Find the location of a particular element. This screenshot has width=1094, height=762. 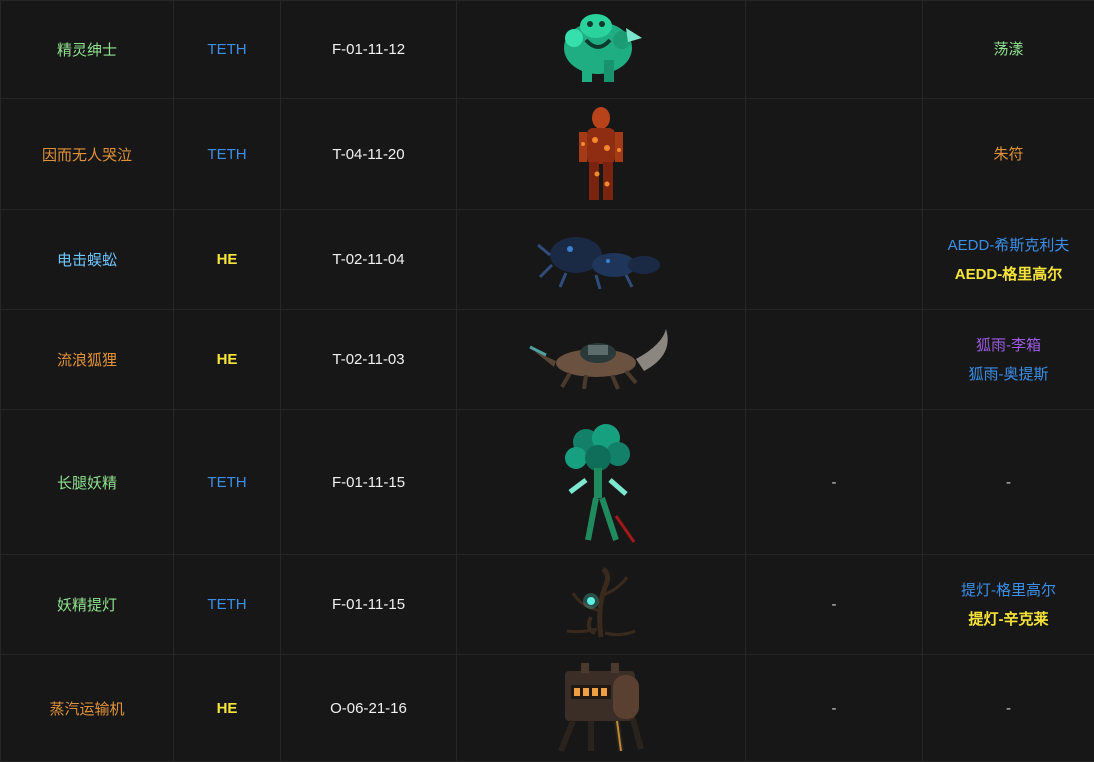

table-row: 电击蜈蚣 HE T-02-11-04 AEDD-希斯克利夫 AEDD-格里高尔 is located at coordinates (547, 260).